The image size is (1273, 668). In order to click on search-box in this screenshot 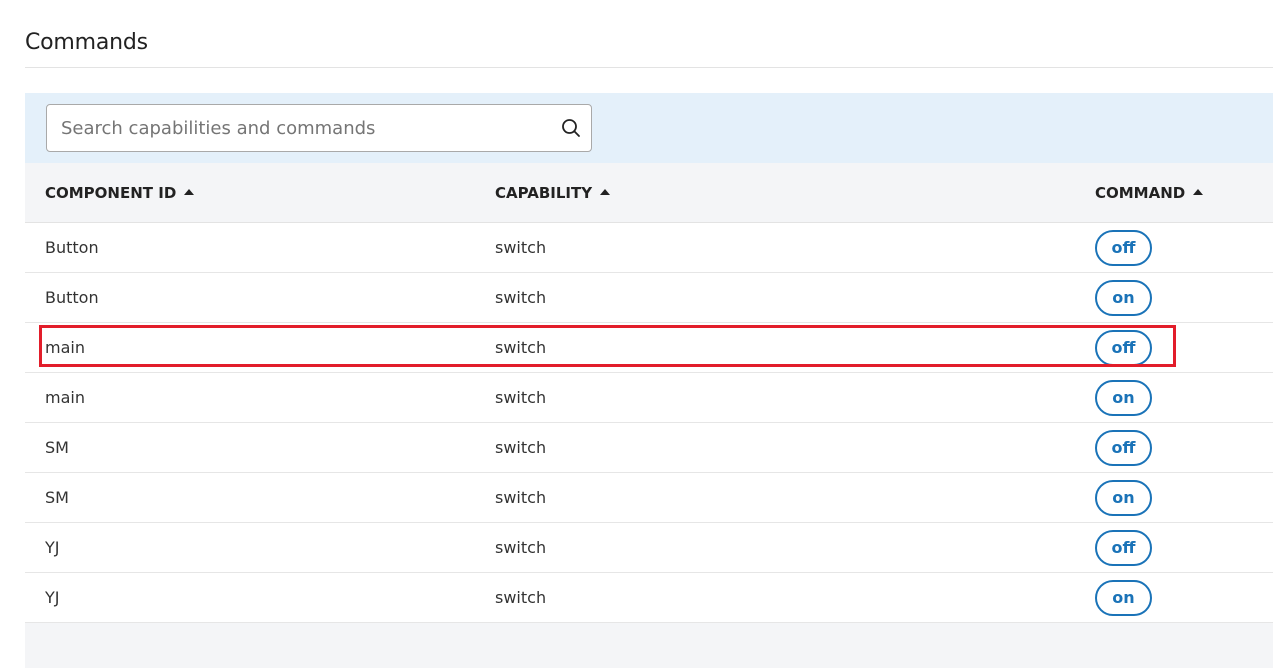, I will do `click(319, 128)`.